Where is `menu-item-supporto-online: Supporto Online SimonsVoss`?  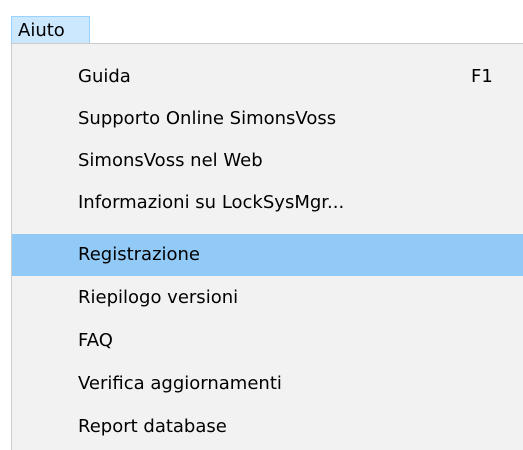
menu-item-supporto-online: Supporto Online SimonsVoss is located at coordinates (267, 119).